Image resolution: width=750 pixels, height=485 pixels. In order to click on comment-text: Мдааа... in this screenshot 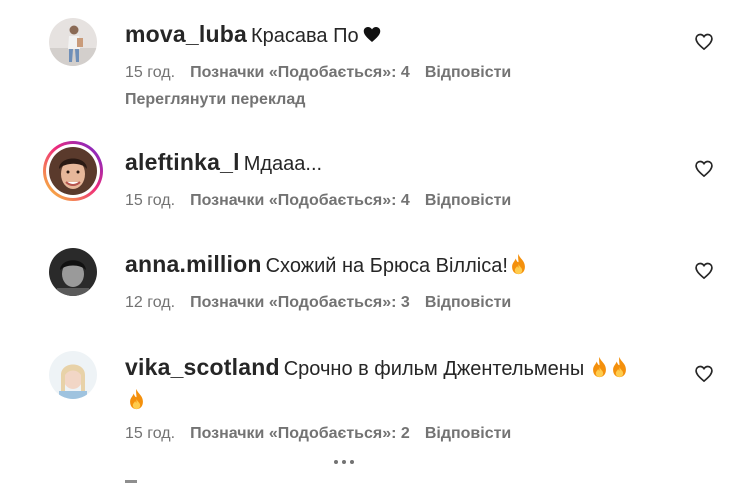, I will do `click(283, 164)`.